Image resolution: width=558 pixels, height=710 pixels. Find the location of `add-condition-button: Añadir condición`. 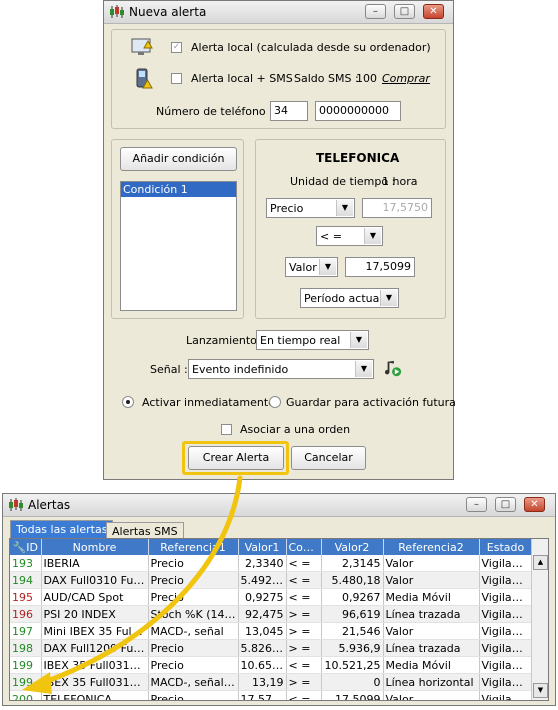

add-condition-button: Añadir condición is located at coordinates (178, 159).